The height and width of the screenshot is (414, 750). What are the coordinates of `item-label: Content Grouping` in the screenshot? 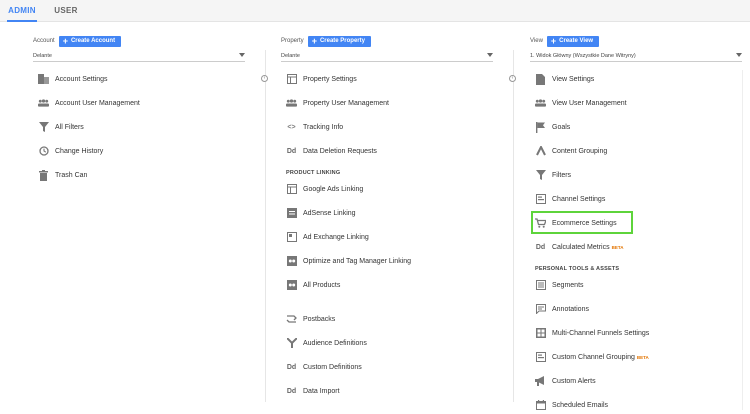 It's located at (580, 151).